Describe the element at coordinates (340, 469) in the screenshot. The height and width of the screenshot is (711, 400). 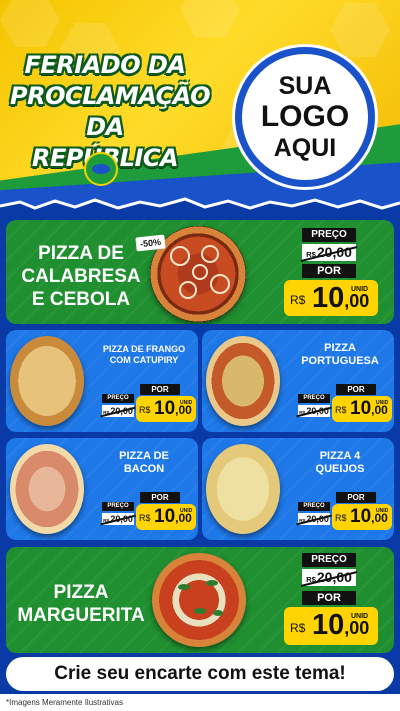
I see `product-name-line: QUEIJOS` at that location.